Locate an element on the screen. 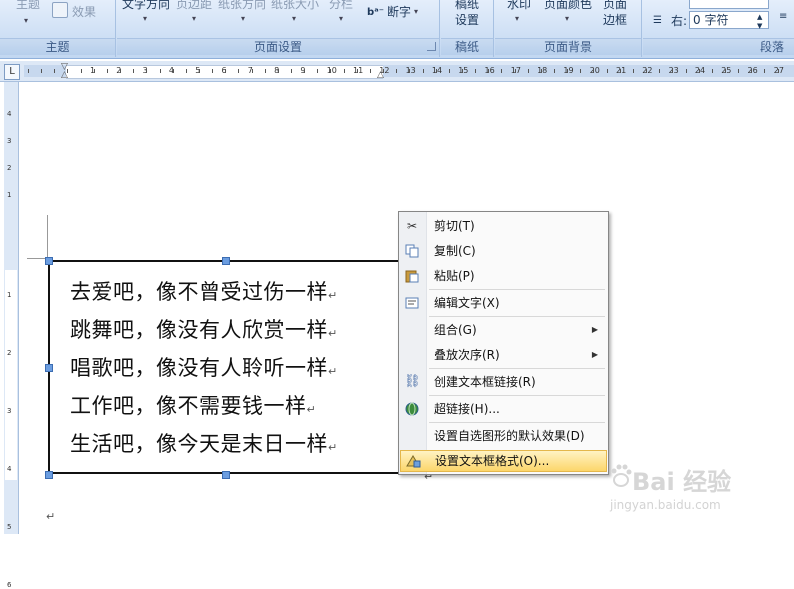 The width and height of the screenshot is (794, 589). vertical-ruler-tick-label: 2 is located at coordinates (9, 168).